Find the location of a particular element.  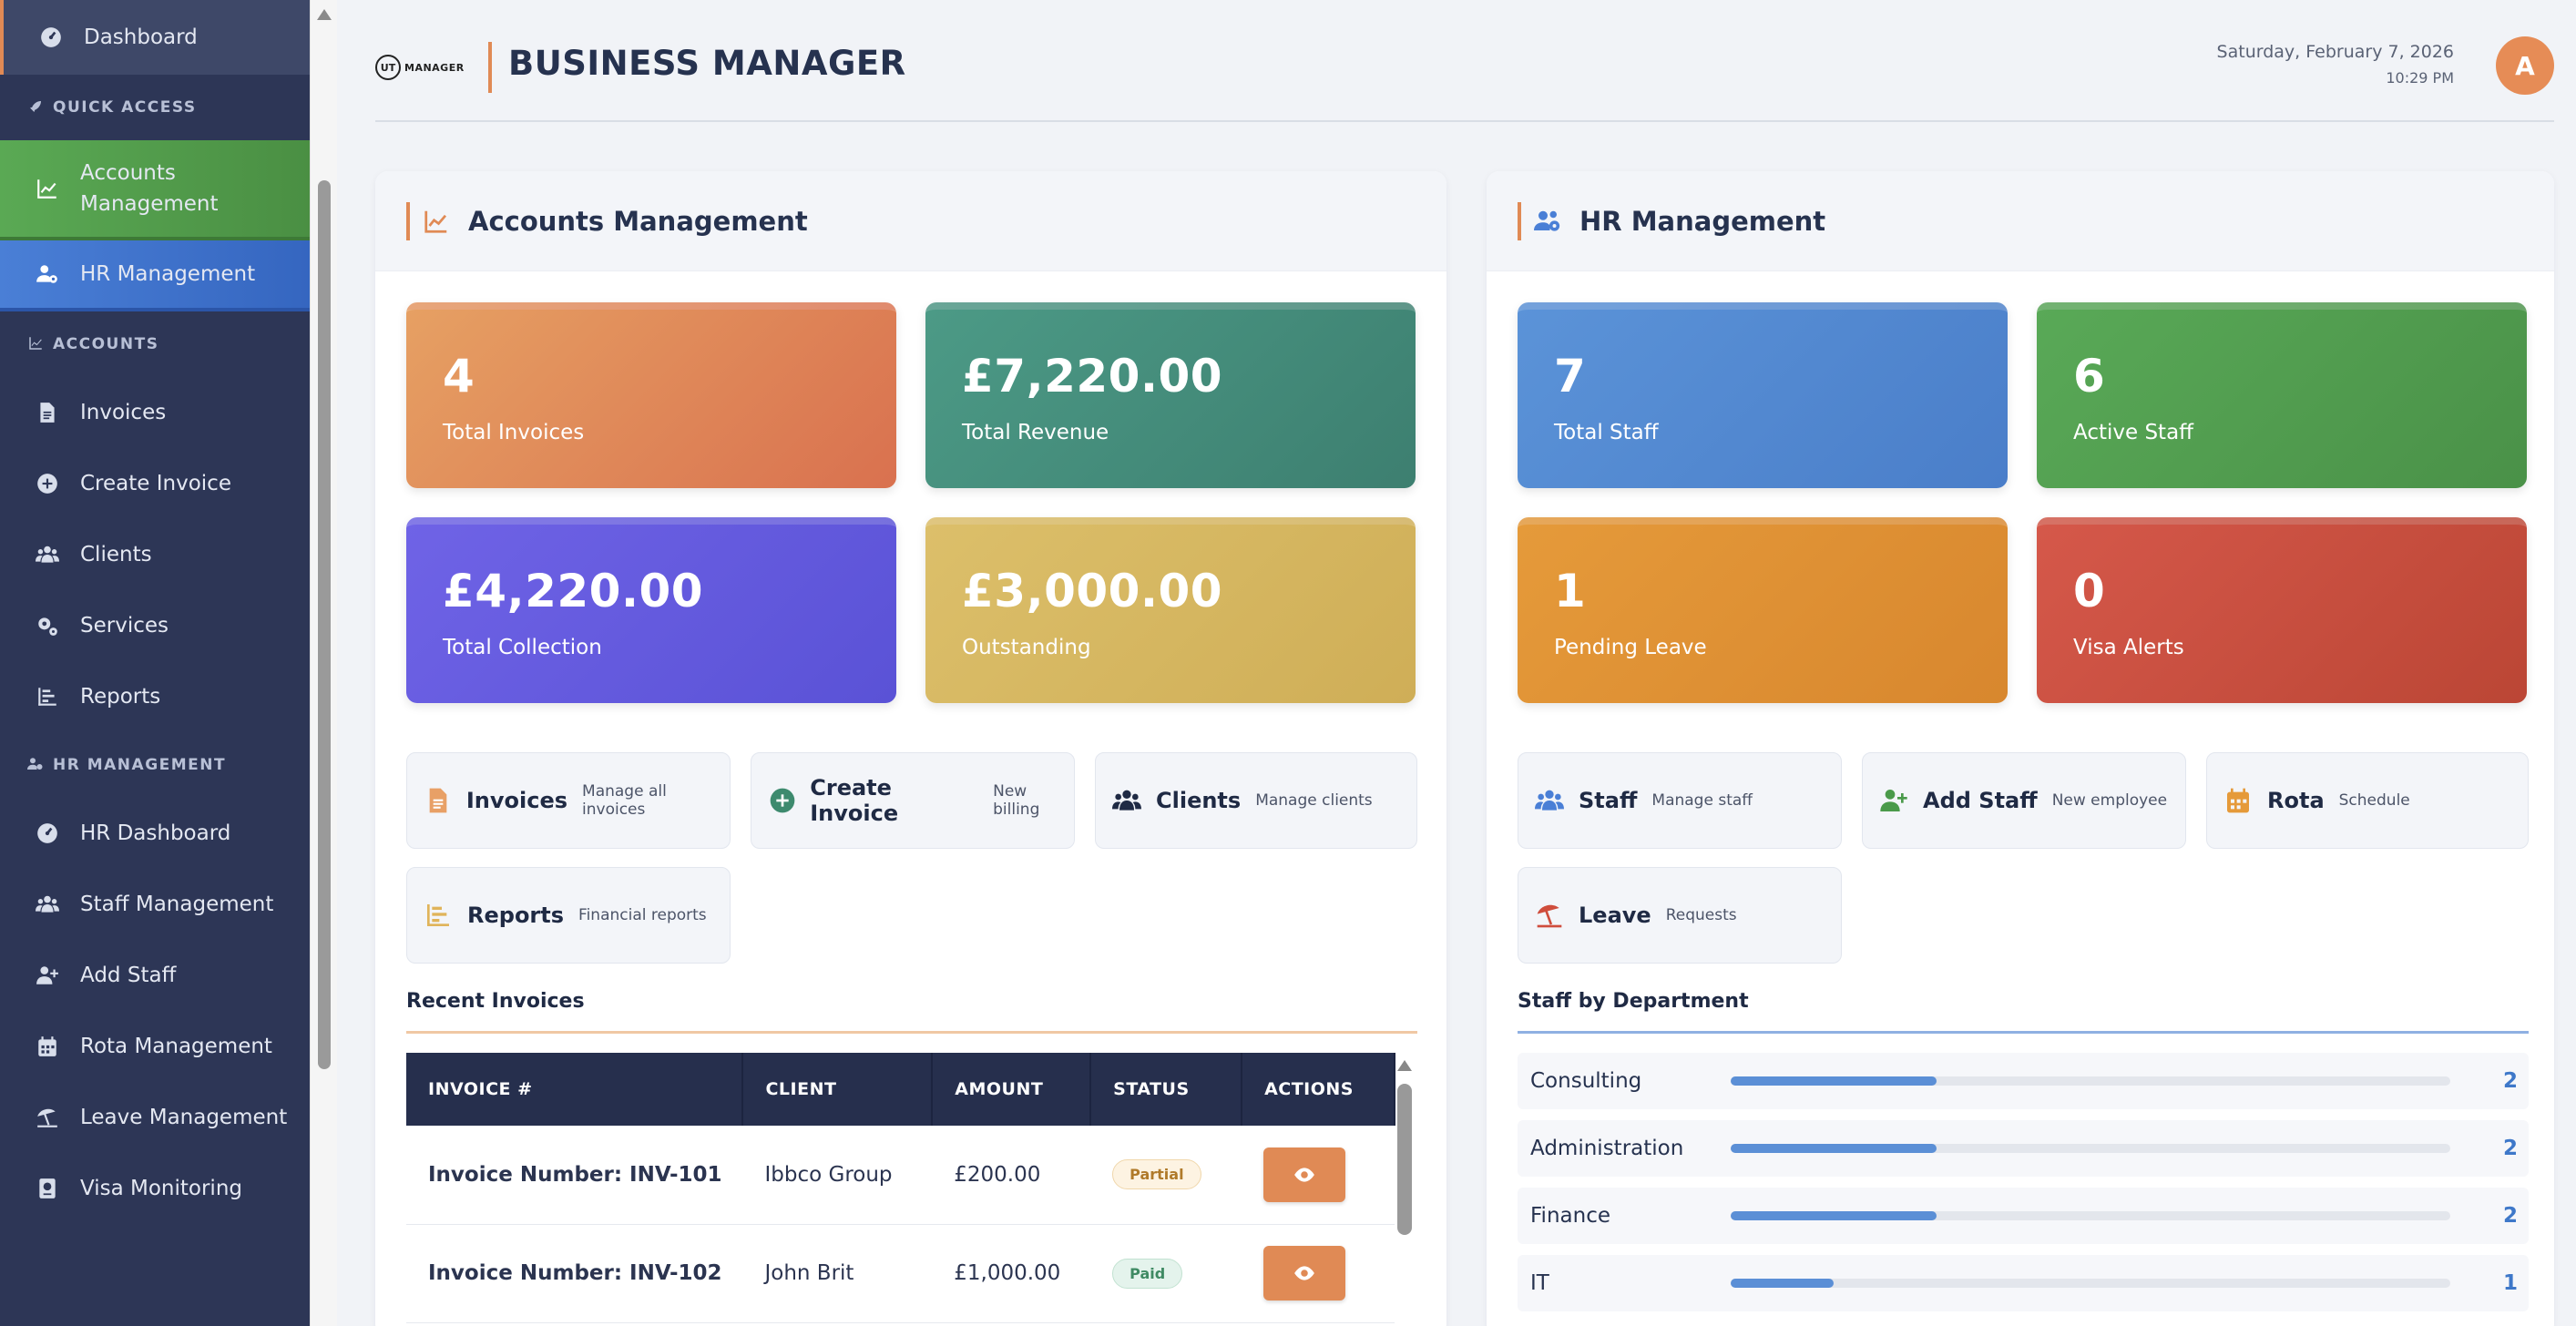

quick-action-title: Rota is located at coordinates (2296, 801).